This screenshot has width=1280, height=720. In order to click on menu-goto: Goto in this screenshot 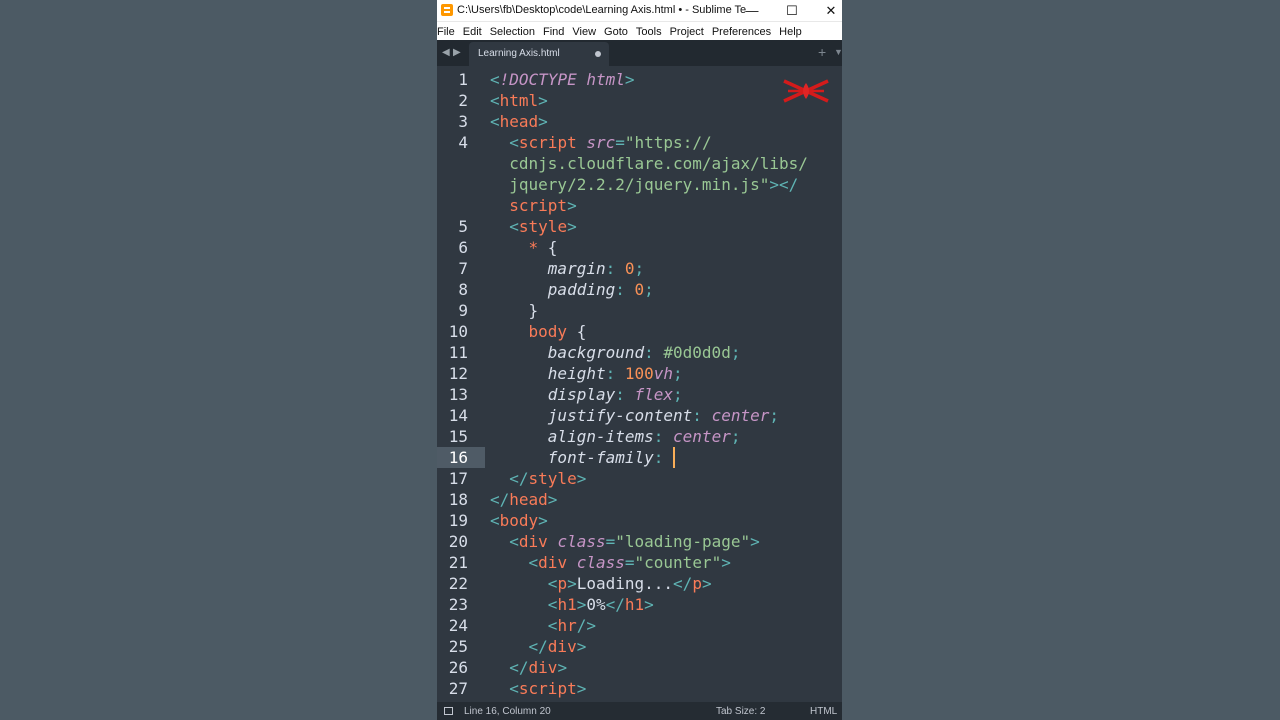, I will do `click(616, 31)`.